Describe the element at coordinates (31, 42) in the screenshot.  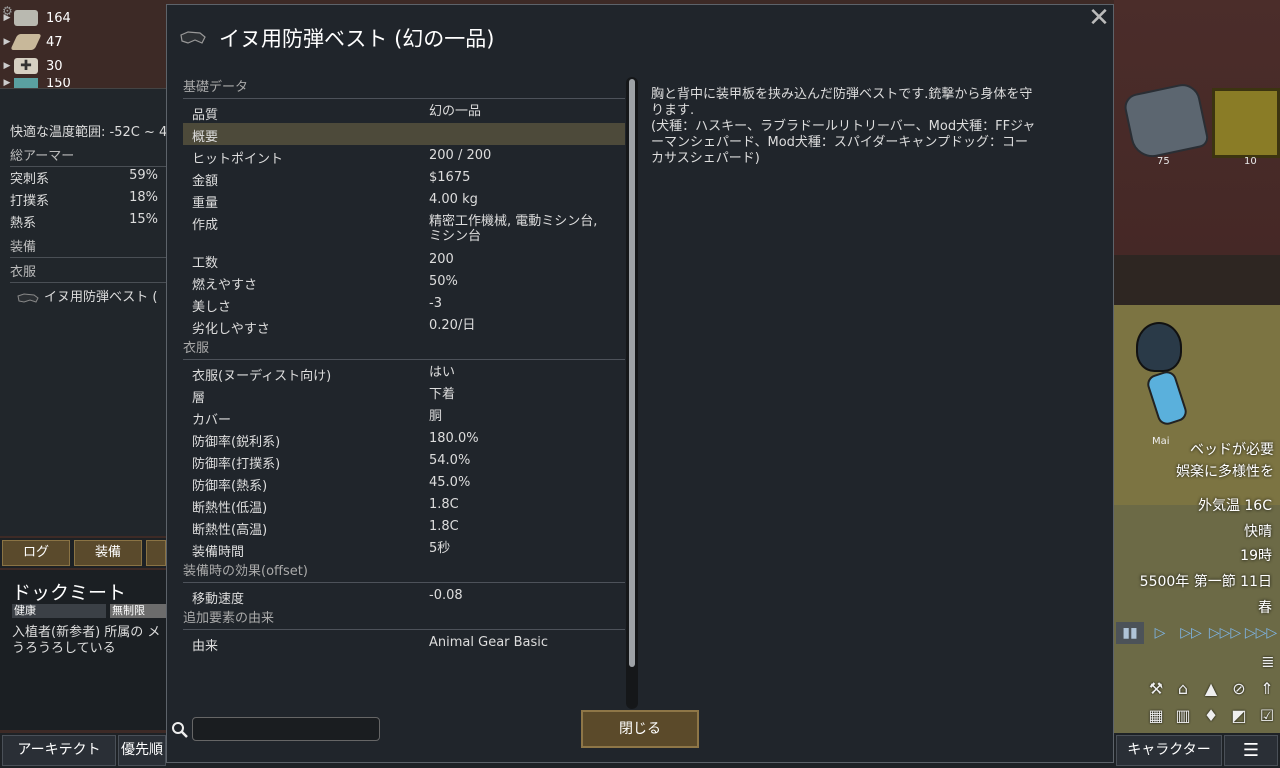
I see `resource-row: ▶ 47` at that location.